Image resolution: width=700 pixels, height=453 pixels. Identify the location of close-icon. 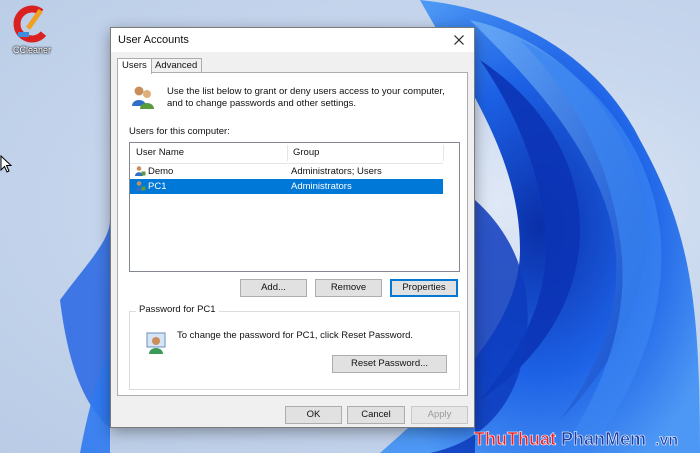
(459, 40).